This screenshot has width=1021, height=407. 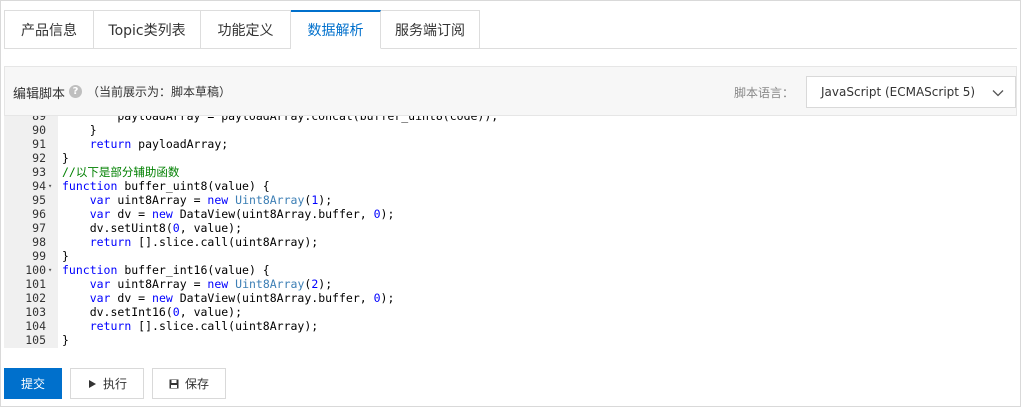 I want to click on line-number: 101, so click(x=35, y=284).